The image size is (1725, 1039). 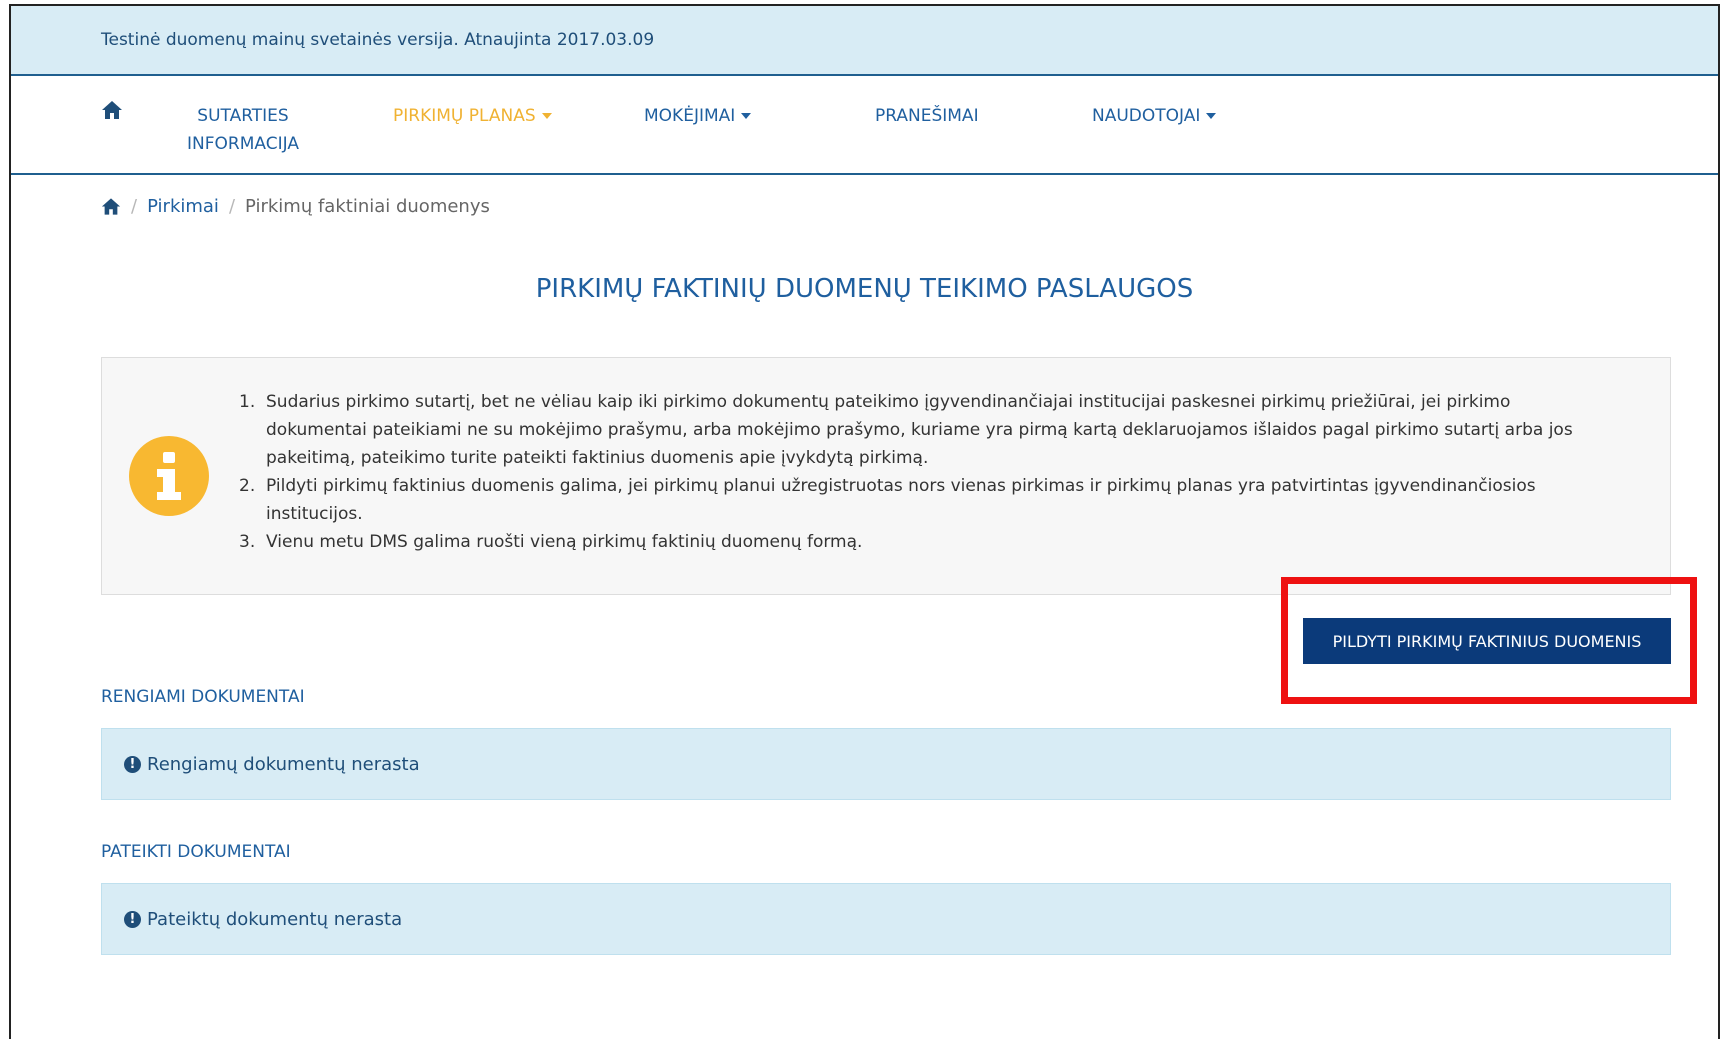 What do you see at coordinates (243, 130) in the screenshot?
I see `nav-sutarties-informacija: SUTARTIES INFORMACIJA` at bounding box center [243, 130].